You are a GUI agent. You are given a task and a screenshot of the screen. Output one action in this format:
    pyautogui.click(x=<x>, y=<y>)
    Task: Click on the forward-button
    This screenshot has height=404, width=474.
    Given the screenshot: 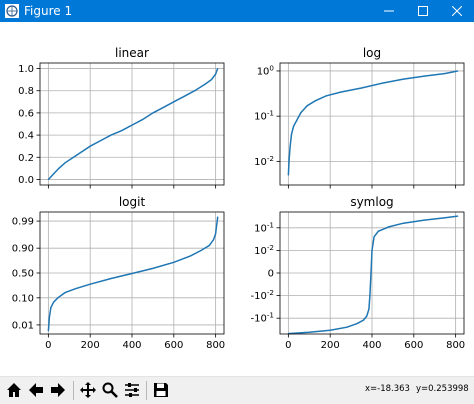 What is the action you would take?
    pyautogui.click(x=58, y=390)
    